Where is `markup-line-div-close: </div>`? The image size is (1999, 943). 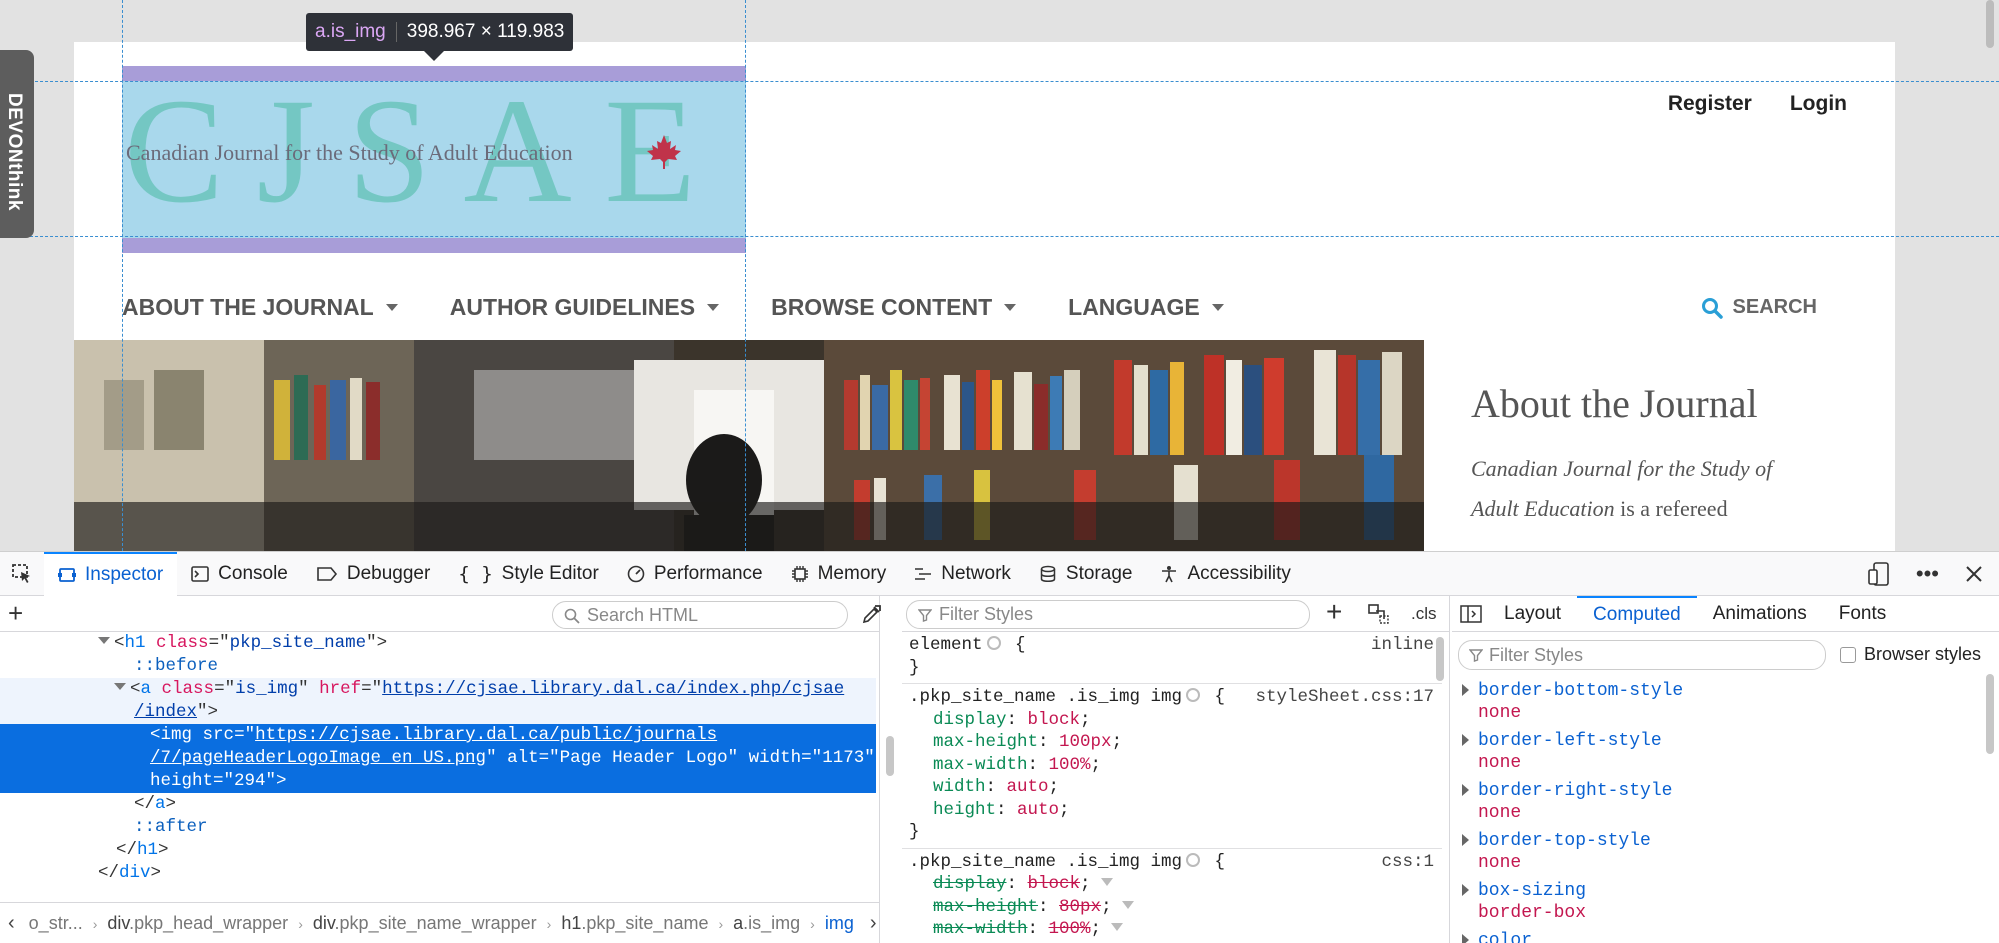
markup-line-div-close: </div> is located at coordinates (438, 873).